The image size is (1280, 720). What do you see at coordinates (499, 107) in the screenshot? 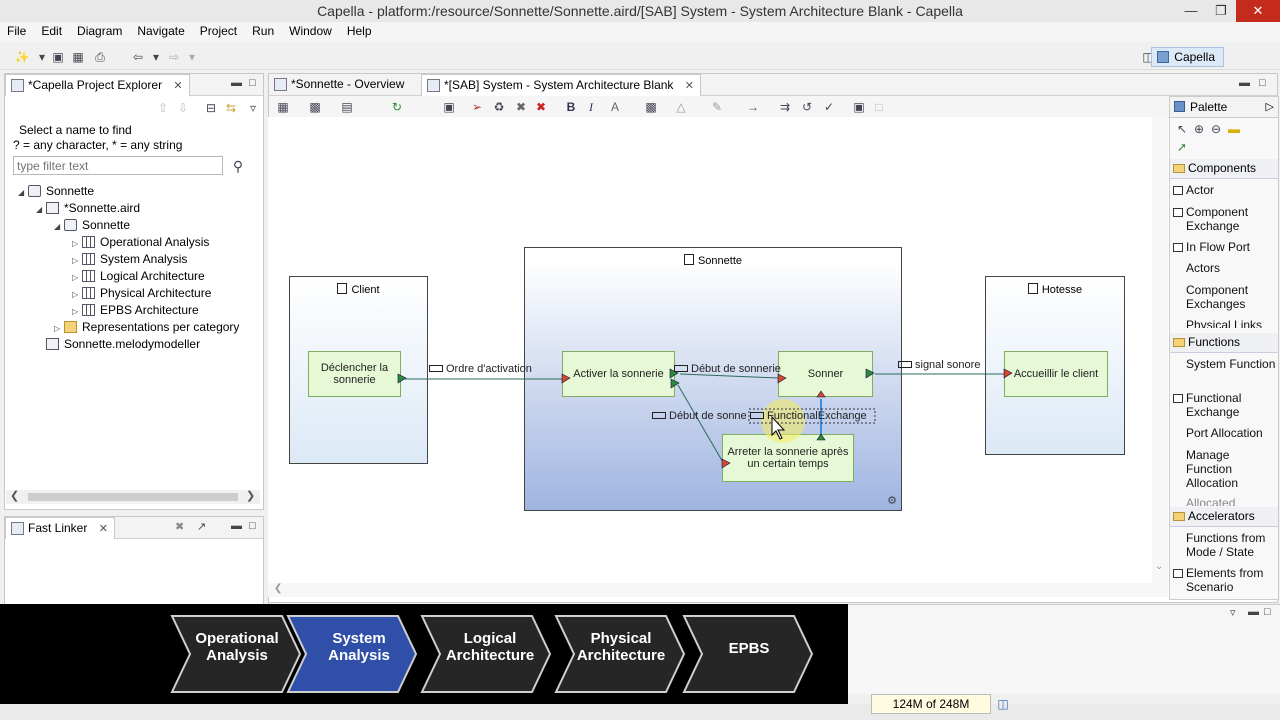
I see `label-icon: ♻` at bounding box center [499, 107].